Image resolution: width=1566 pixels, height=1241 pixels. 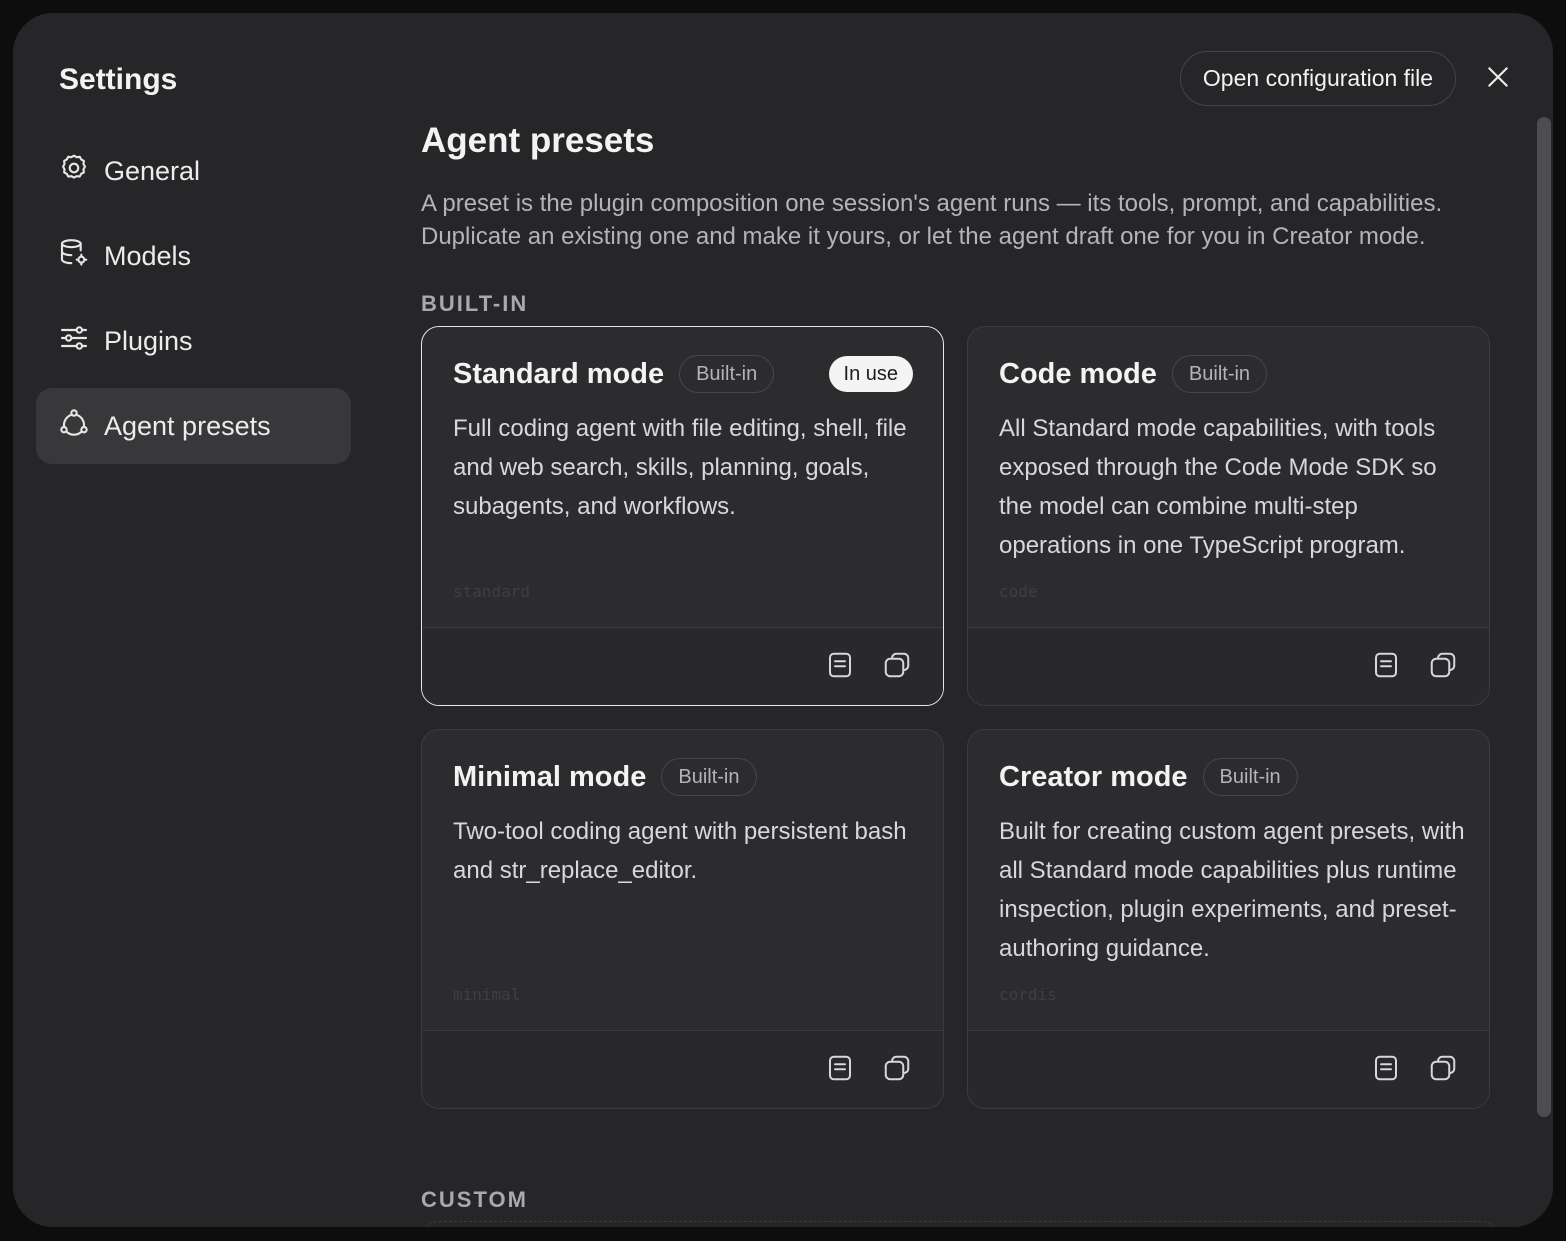 I want to click on sidebar-item-label: Plugins, so click(x=148, y=340).